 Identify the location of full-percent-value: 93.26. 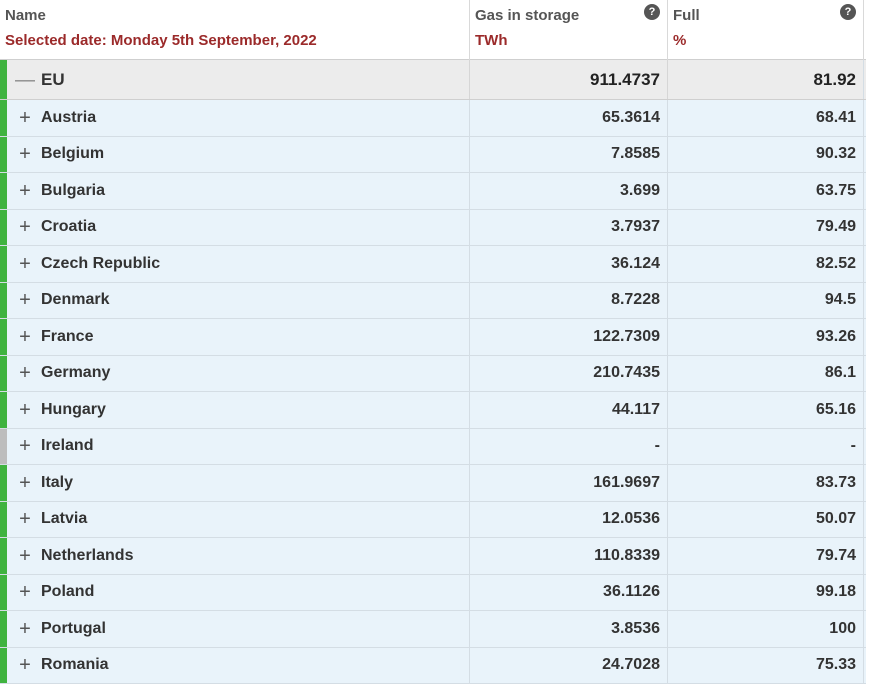
(765, 337).